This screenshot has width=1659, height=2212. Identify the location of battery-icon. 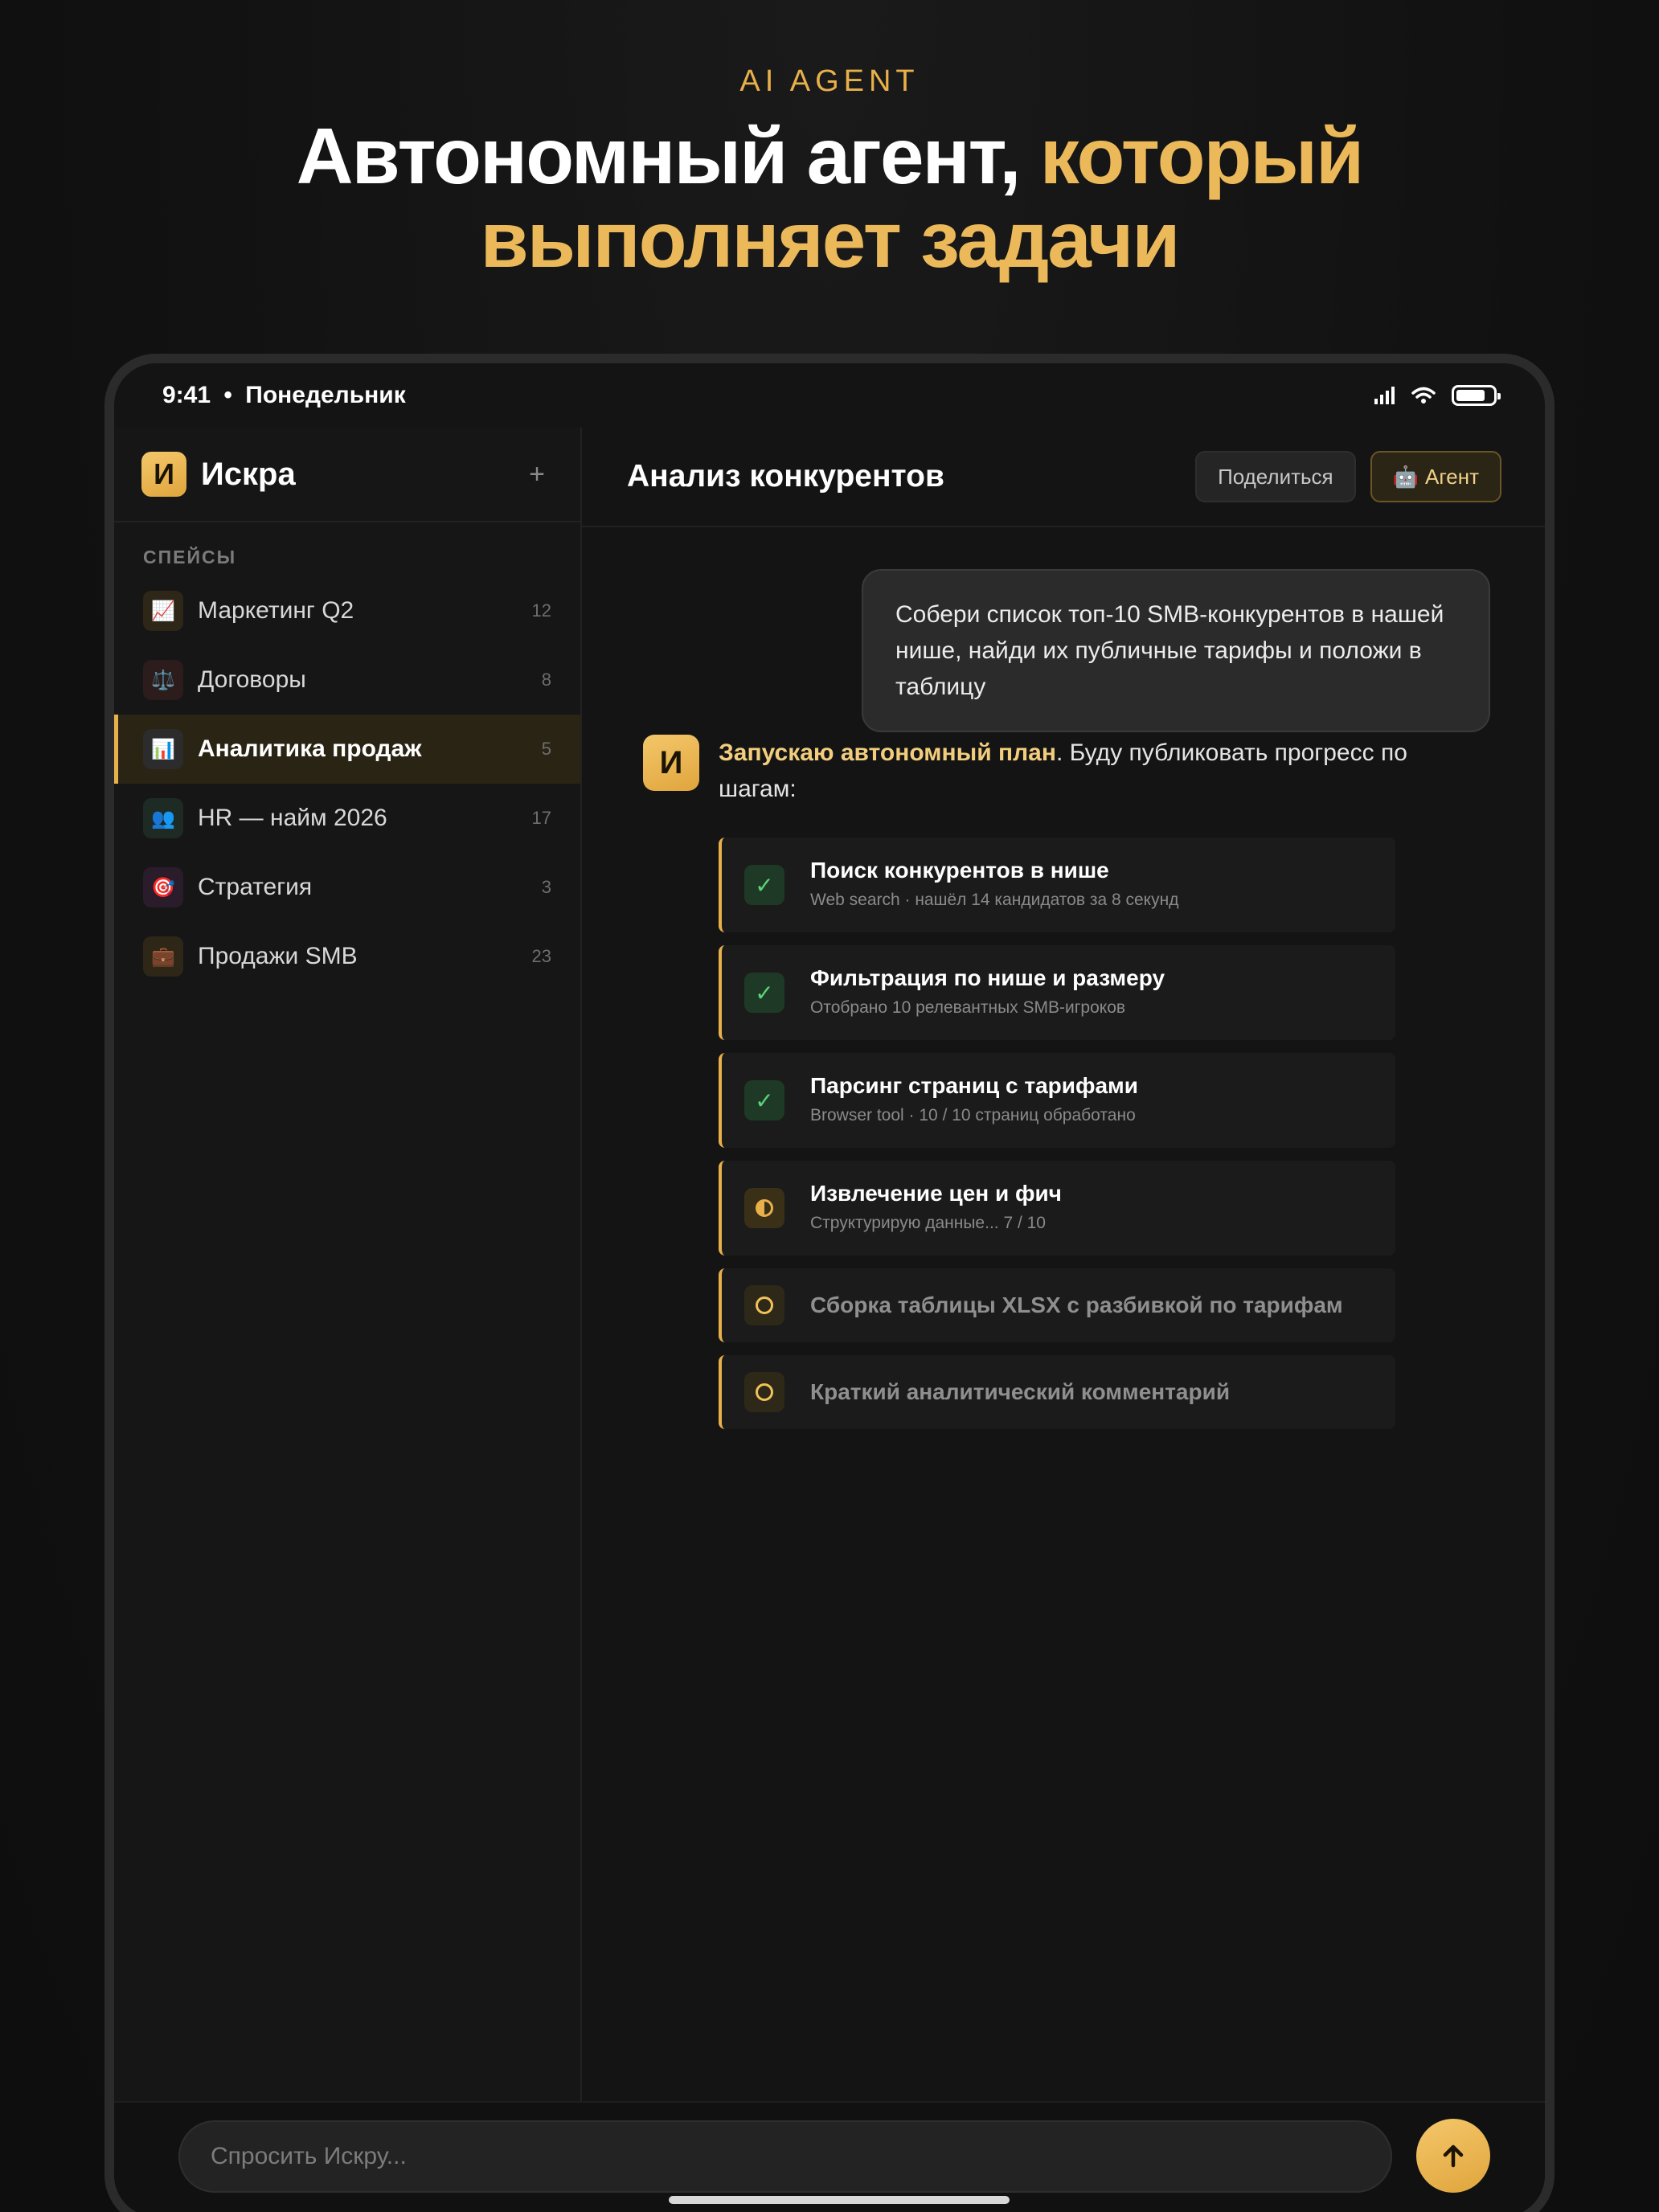
(1476, 395).